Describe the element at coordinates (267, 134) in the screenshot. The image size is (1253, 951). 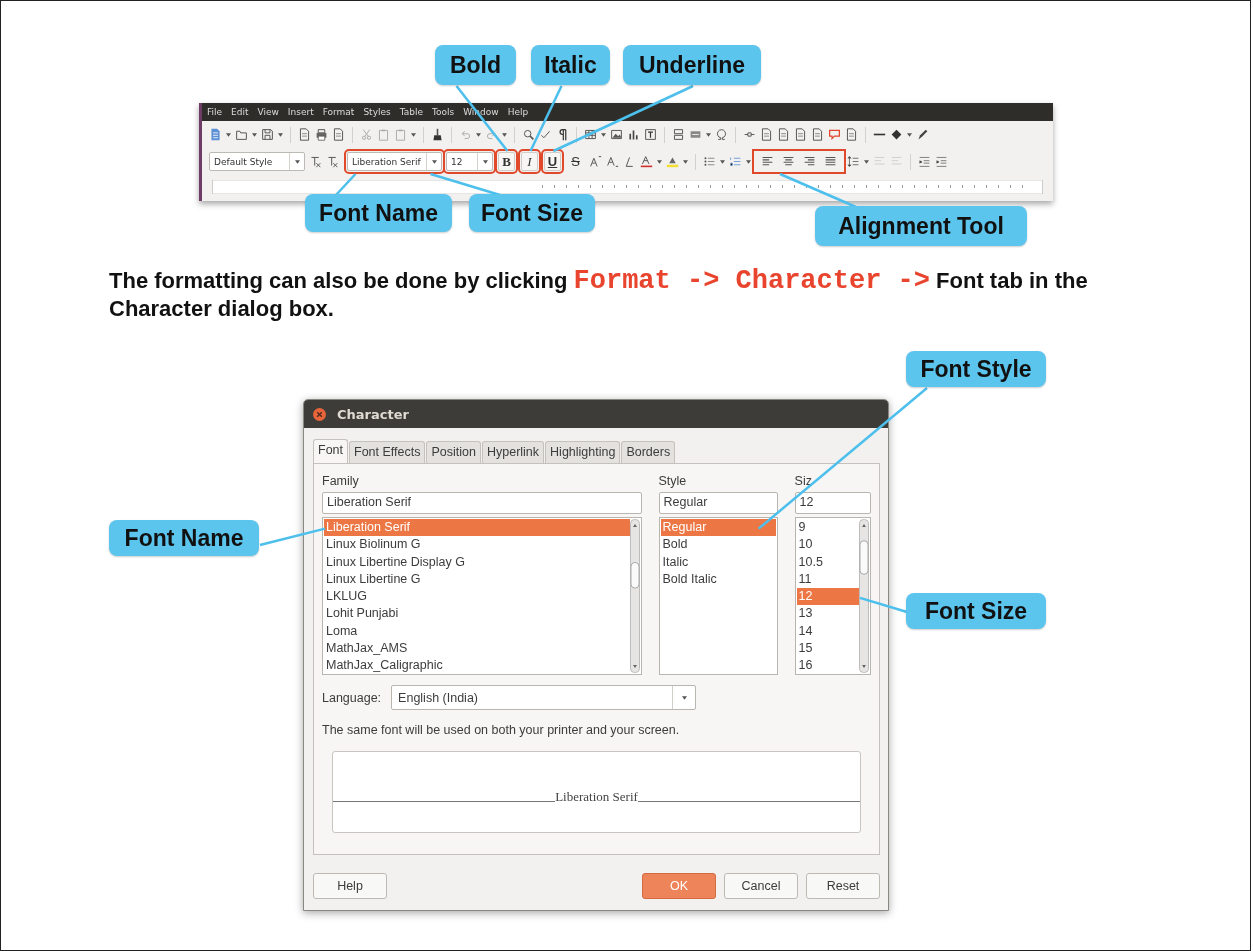
I see `floppy-disk-icon` at that location.